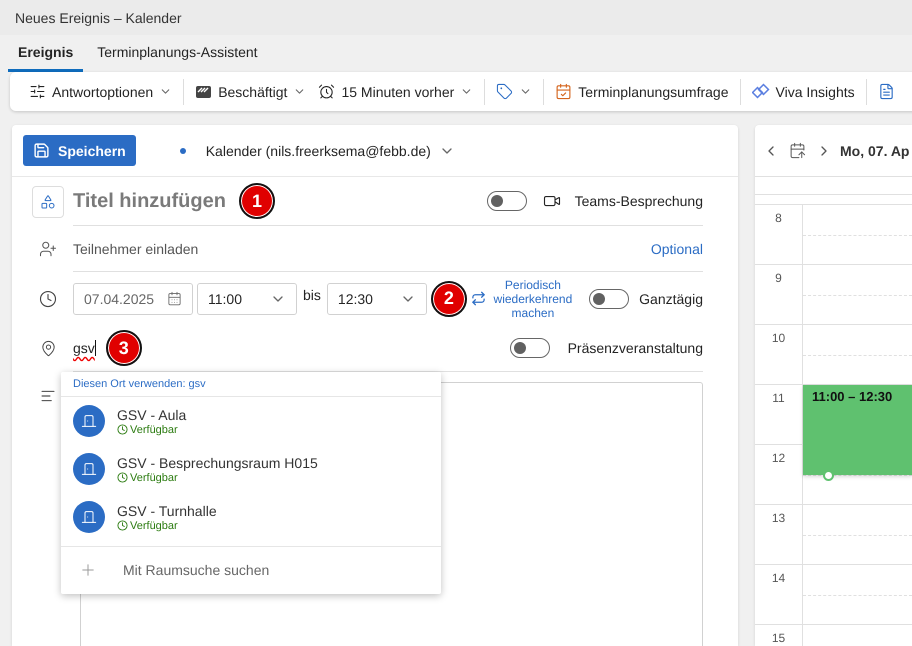  What do you see at coordinates (676, 248) in the screenshot?
I see `optional-link: Optional` at bounding box center [676, 248].